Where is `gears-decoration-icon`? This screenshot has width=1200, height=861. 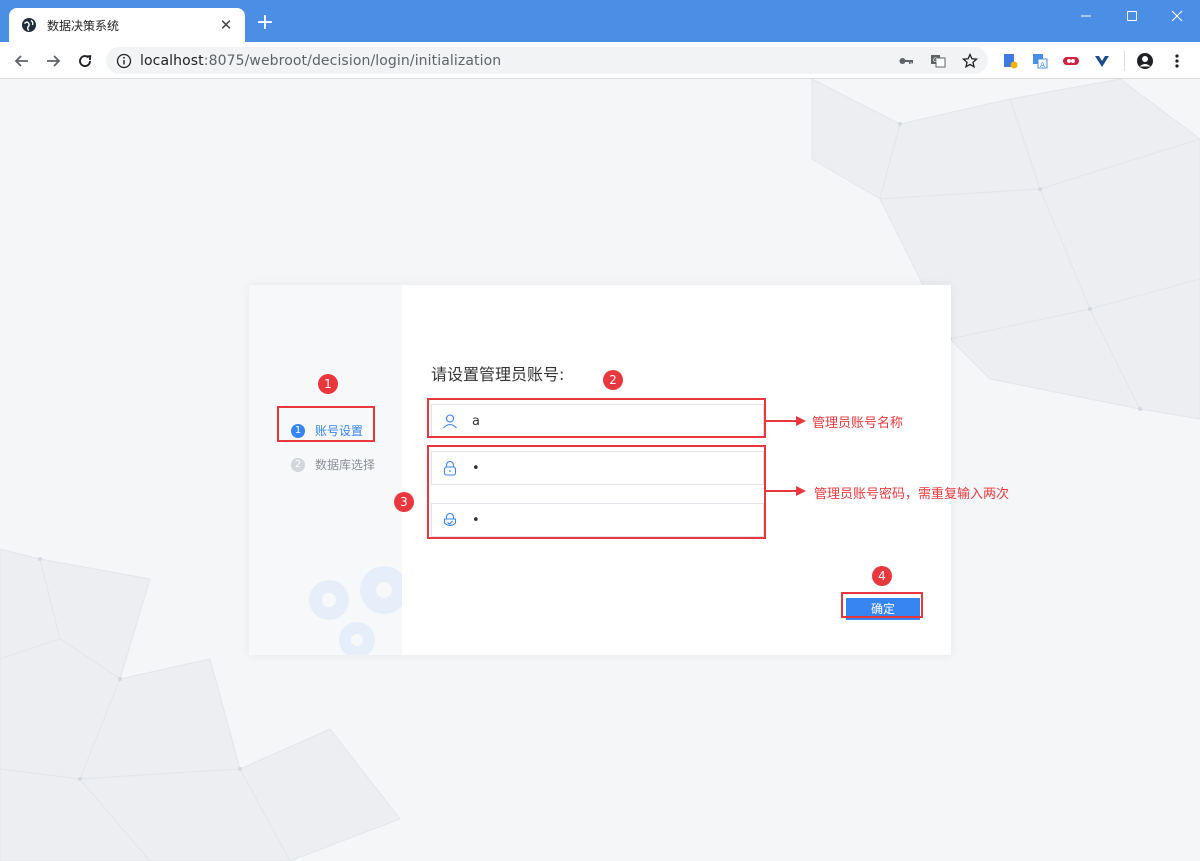
gears-decoration-icon is located at coordinates (355, 610).